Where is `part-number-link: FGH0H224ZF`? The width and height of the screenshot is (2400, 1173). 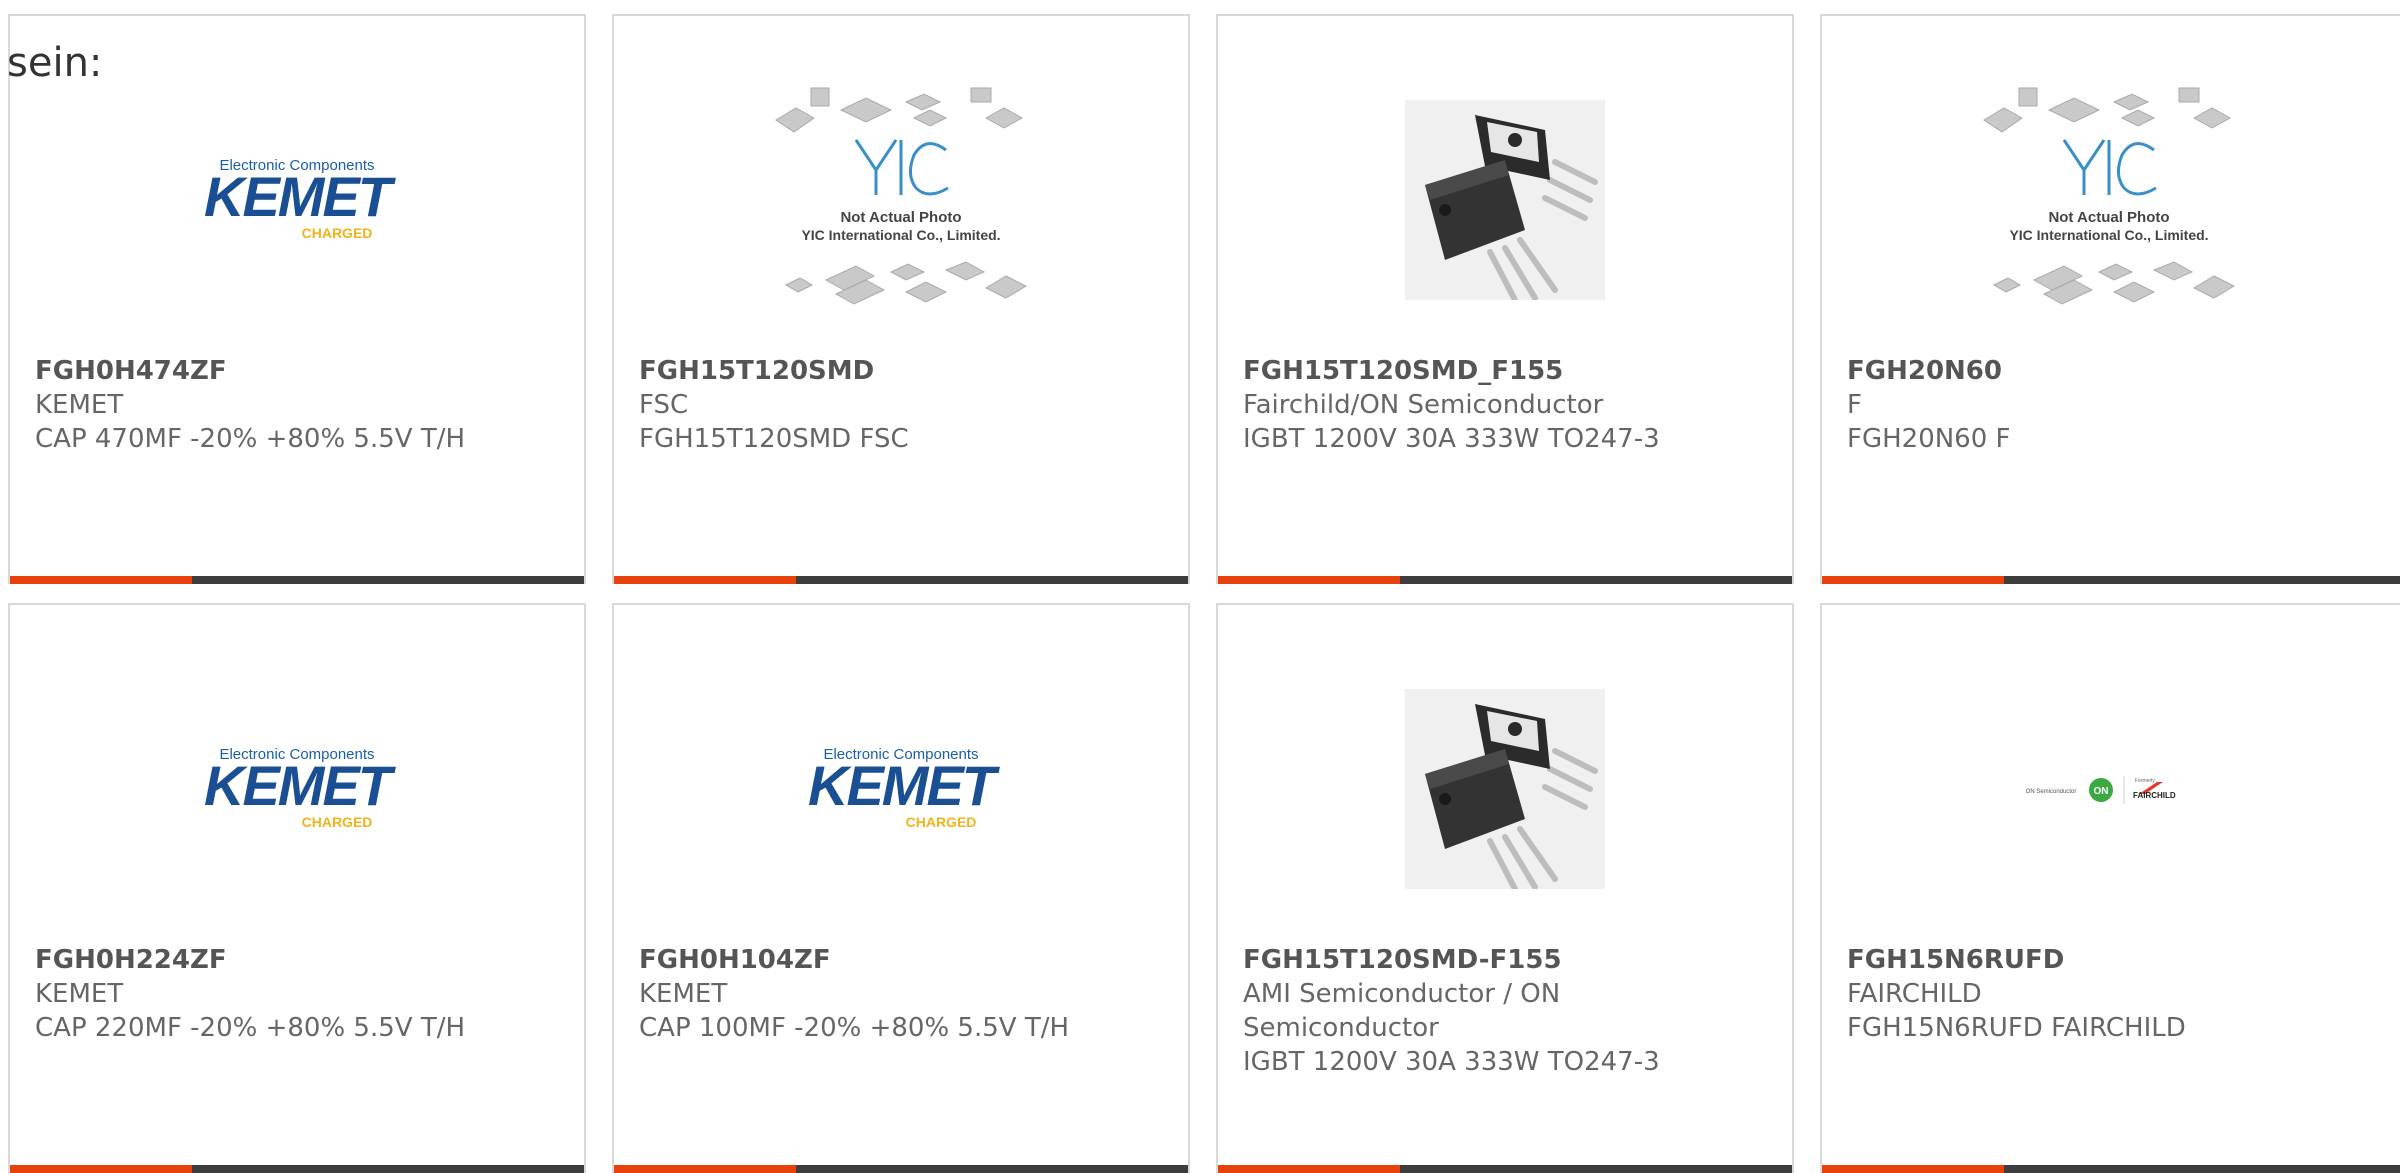
part-number-link: FGH0H224ZF is located at coordinates (299, 960).